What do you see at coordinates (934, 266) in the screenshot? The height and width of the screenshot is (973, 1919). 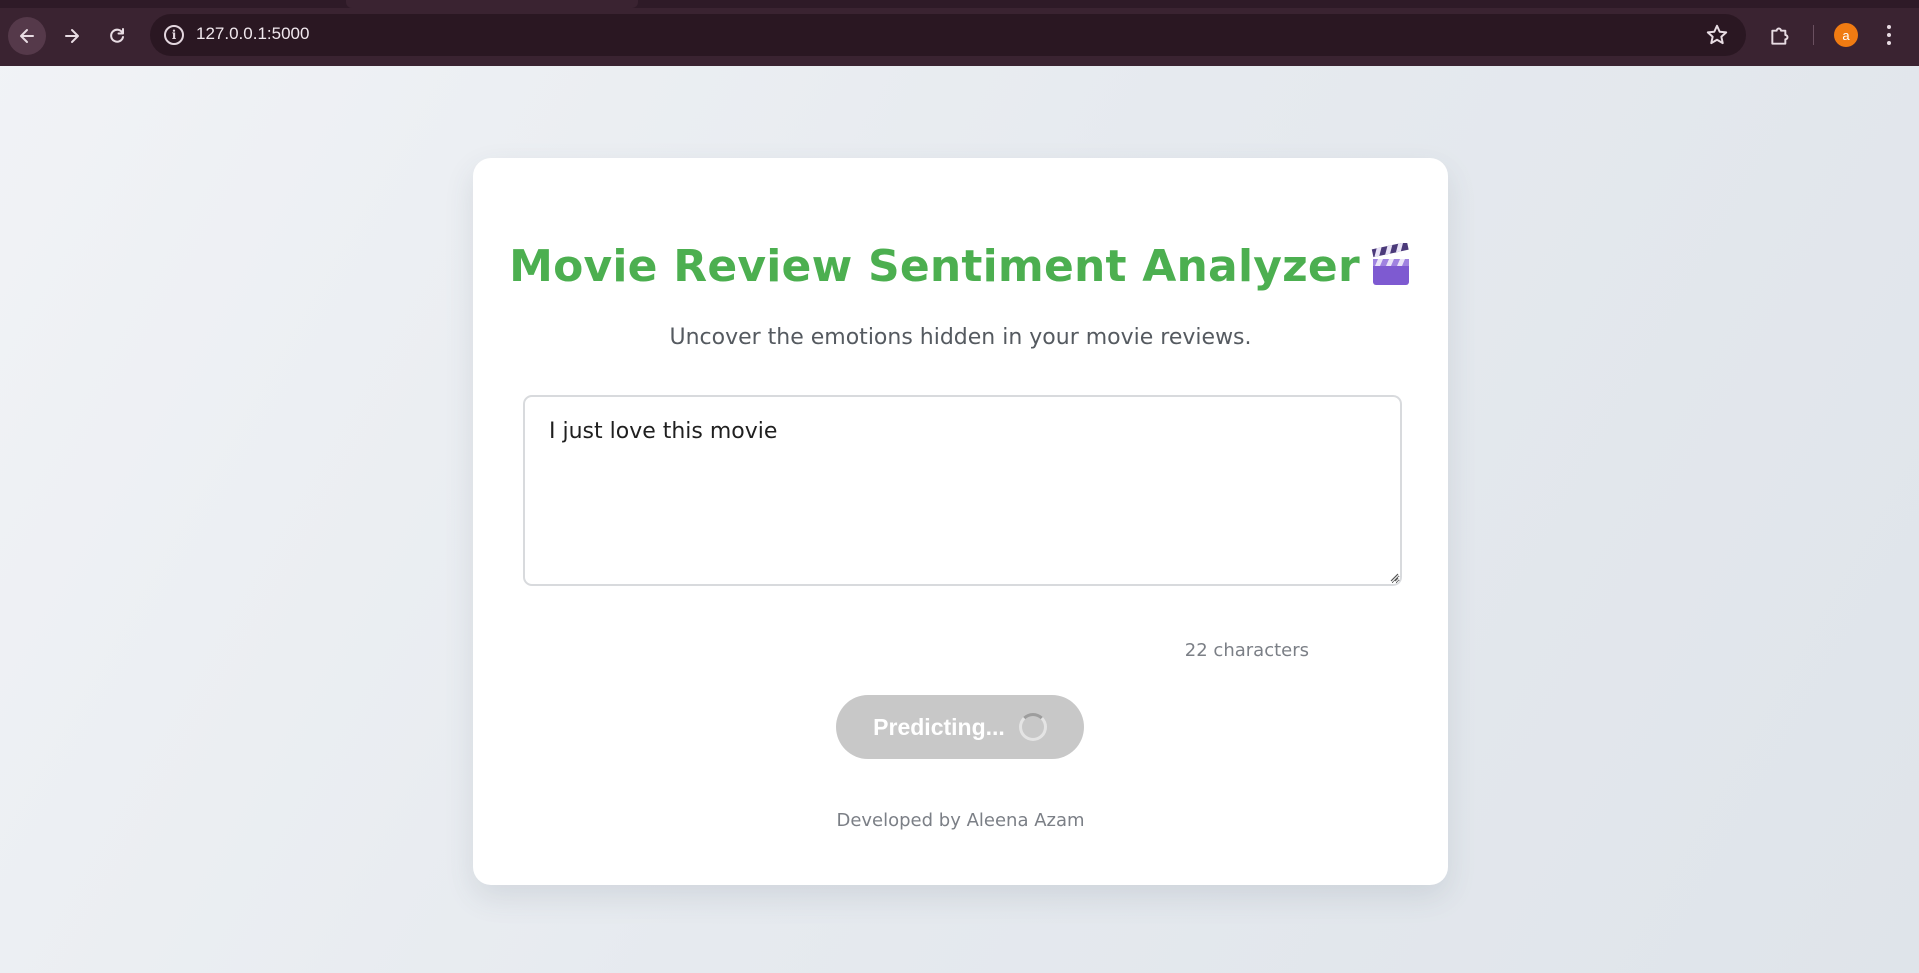 I see `page-title-text: Movie Review Sentiment Analyzer` at bounding box center [934, 266].